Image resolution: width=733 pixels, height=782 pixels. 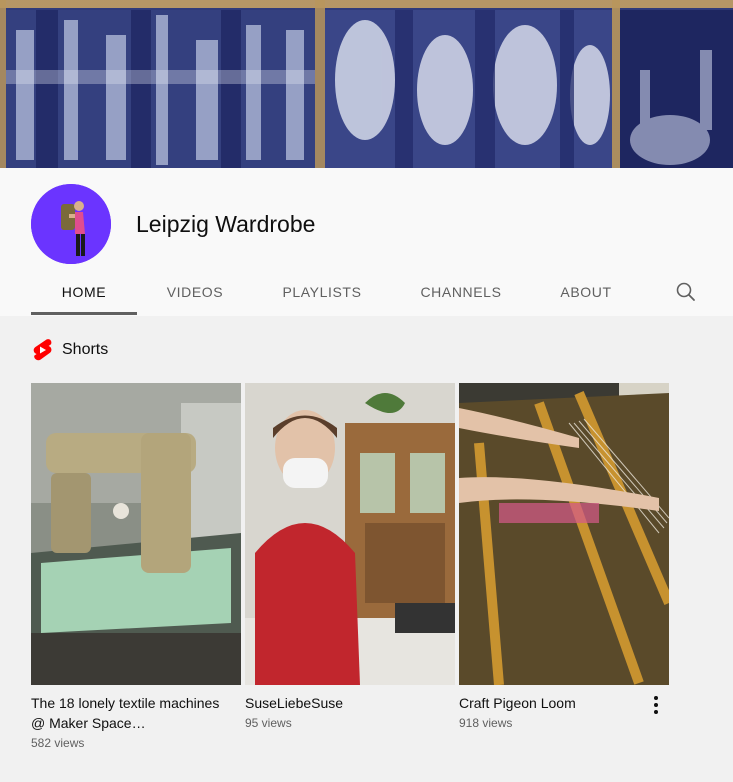 I want to click on short-card: SuseLiebeSuse 95 views, so click(x=350, y=556).